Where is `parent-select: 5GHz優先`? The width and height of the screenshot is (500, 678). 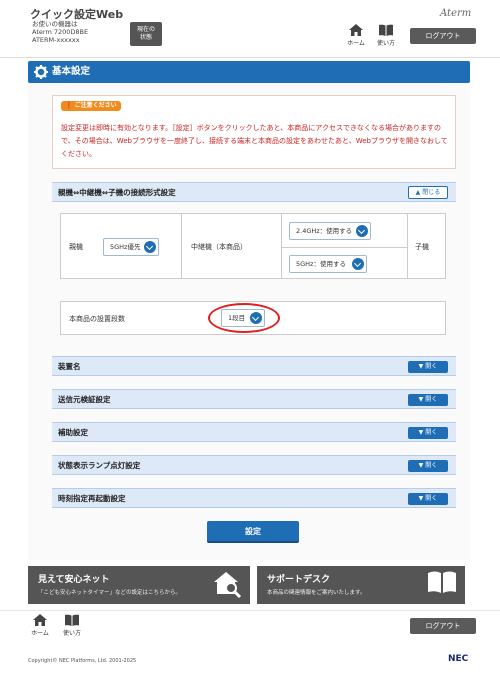
parent-select: 5GHz優先 is located at coordinates (131, 247).